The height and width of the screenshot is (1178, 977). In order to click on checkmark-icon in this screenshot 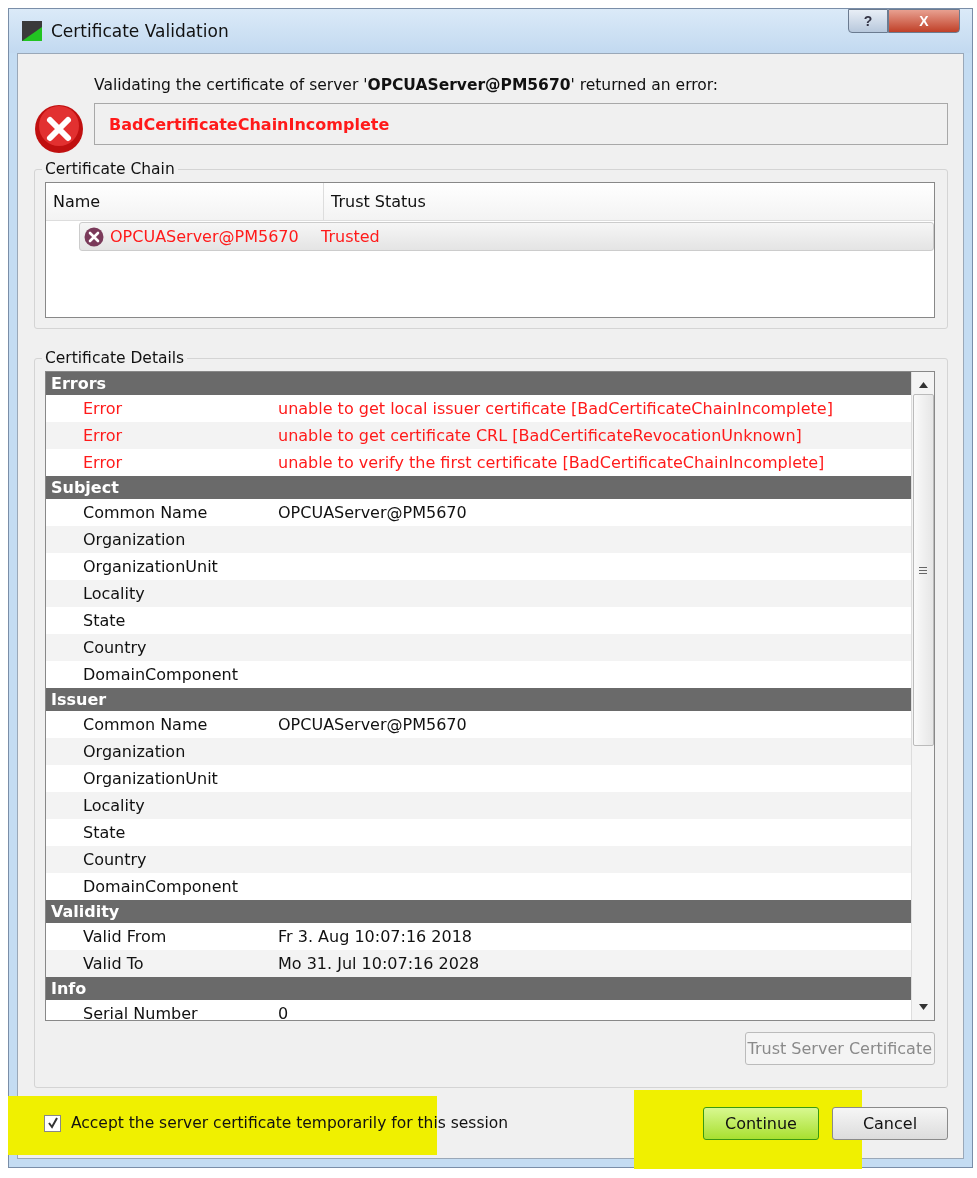, I will do `click(52, 1123)`.